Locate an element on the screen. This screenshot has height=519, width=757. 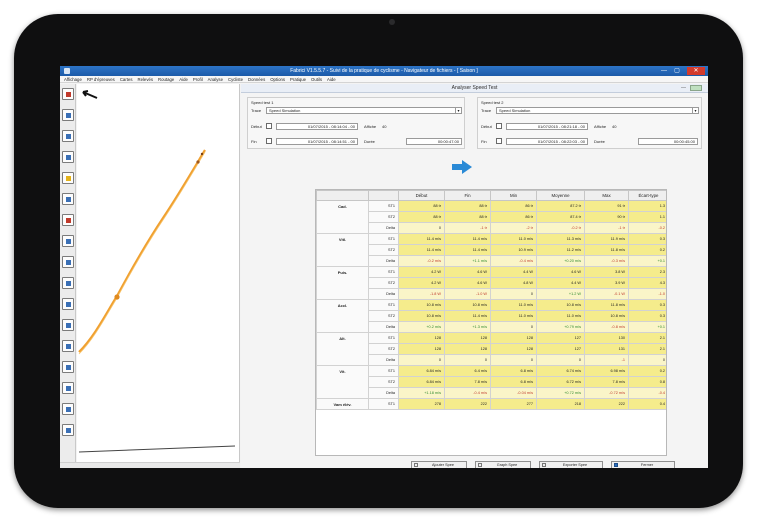
grid-icon is located at coordinates (68, 157).